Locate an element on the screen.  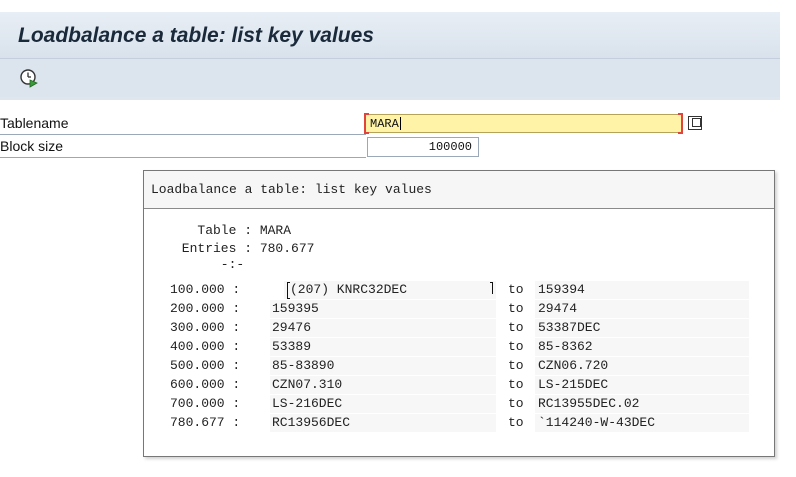
to-value: CZN06.720 is located at coordinates (573, 365).